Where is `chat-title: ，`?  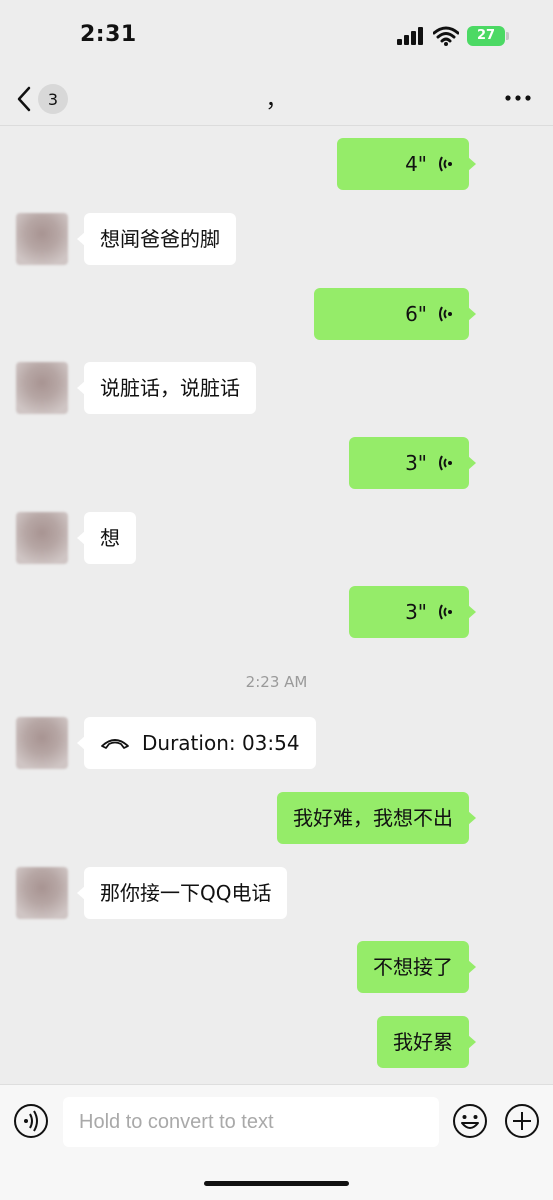 chat-title: ， is located at coordinates (276, 100).